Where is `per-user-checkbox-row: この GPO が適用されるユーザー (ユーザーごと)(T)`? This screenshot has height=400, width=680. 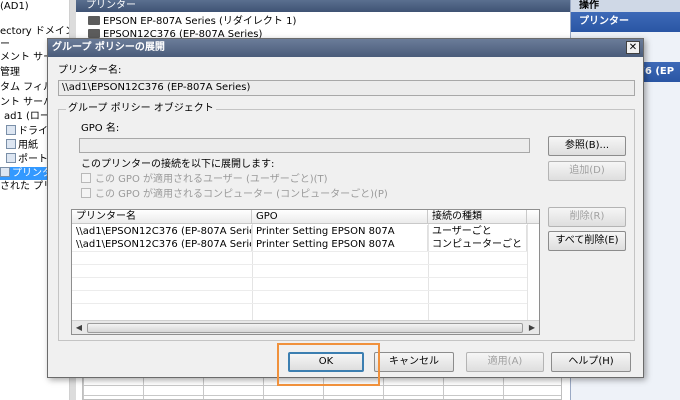
per-user-checkbox-row: この GPO が適用されるユーザー (ユーザーごと)(T) is located at coordinates (204, 179).